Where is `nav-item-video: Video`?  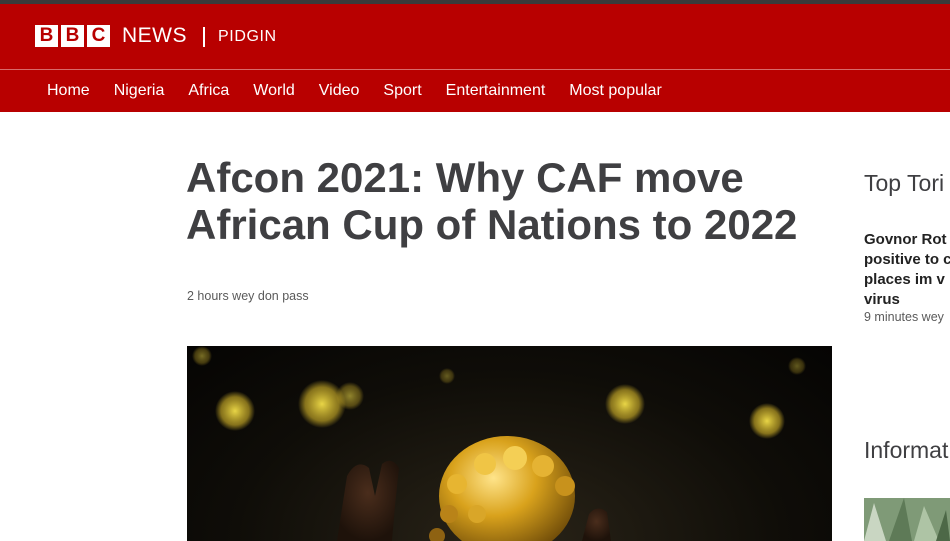 nav-item-video: Video is located at coordinates (339, 91).